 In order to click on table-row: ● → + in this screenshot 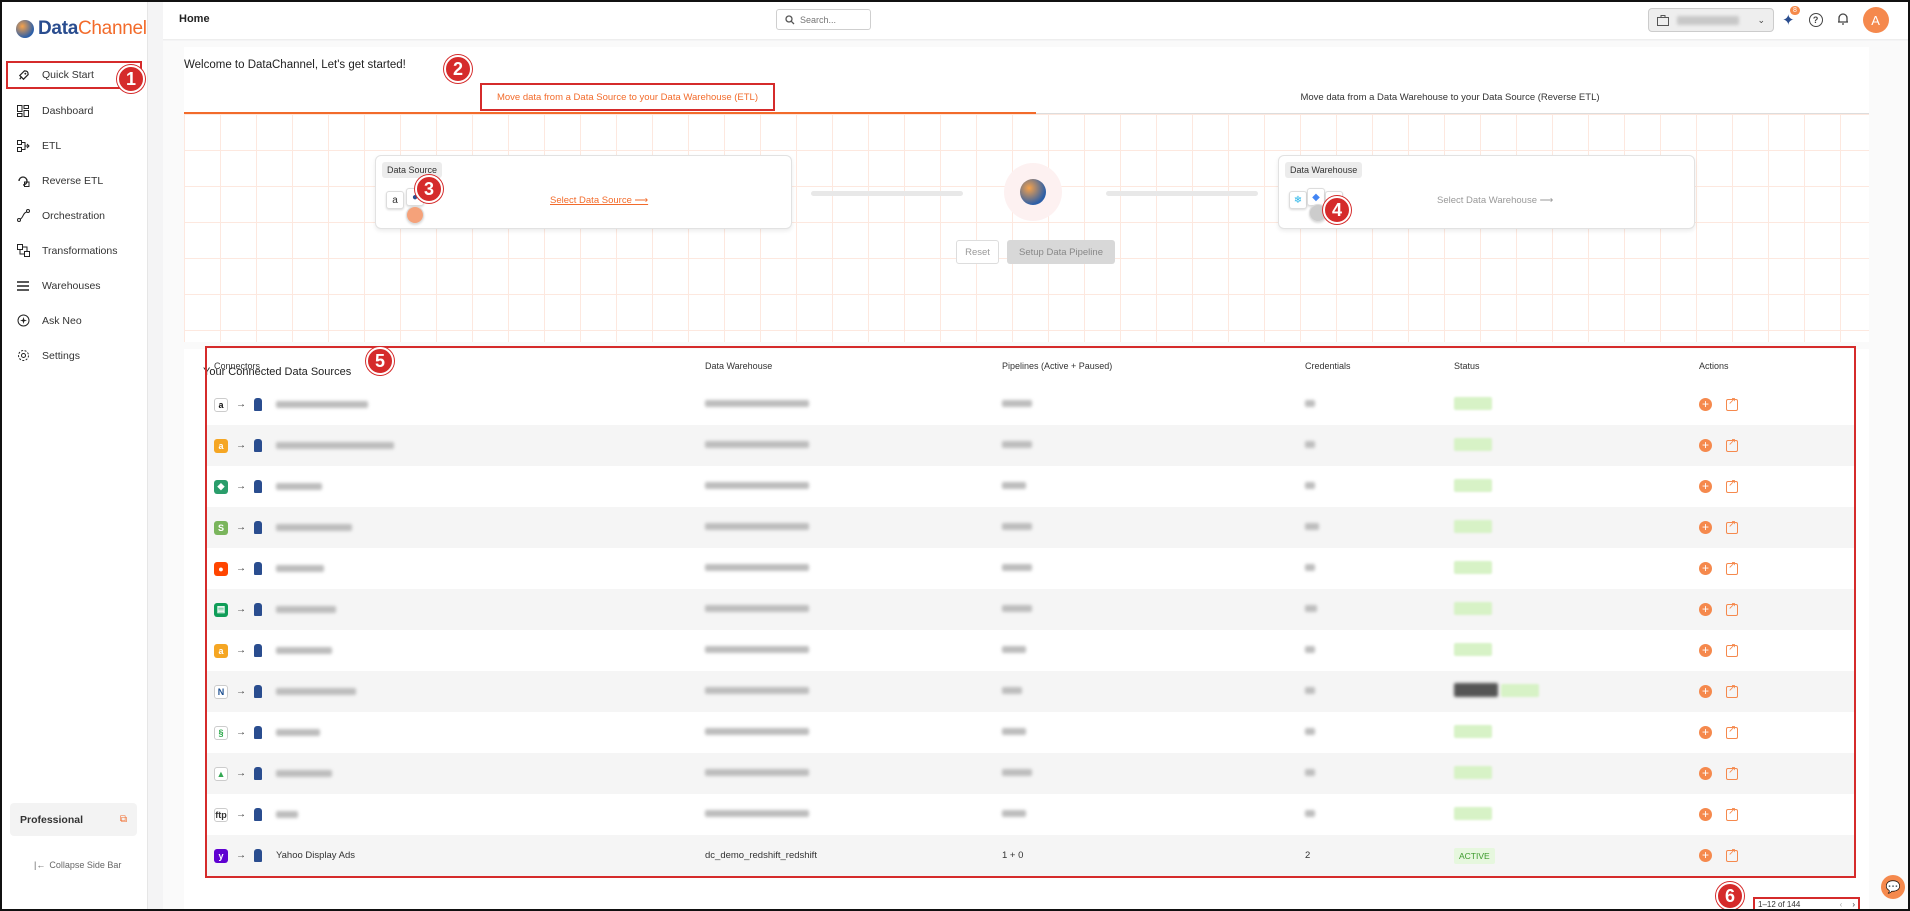, I will do `click(1030, 568)`.